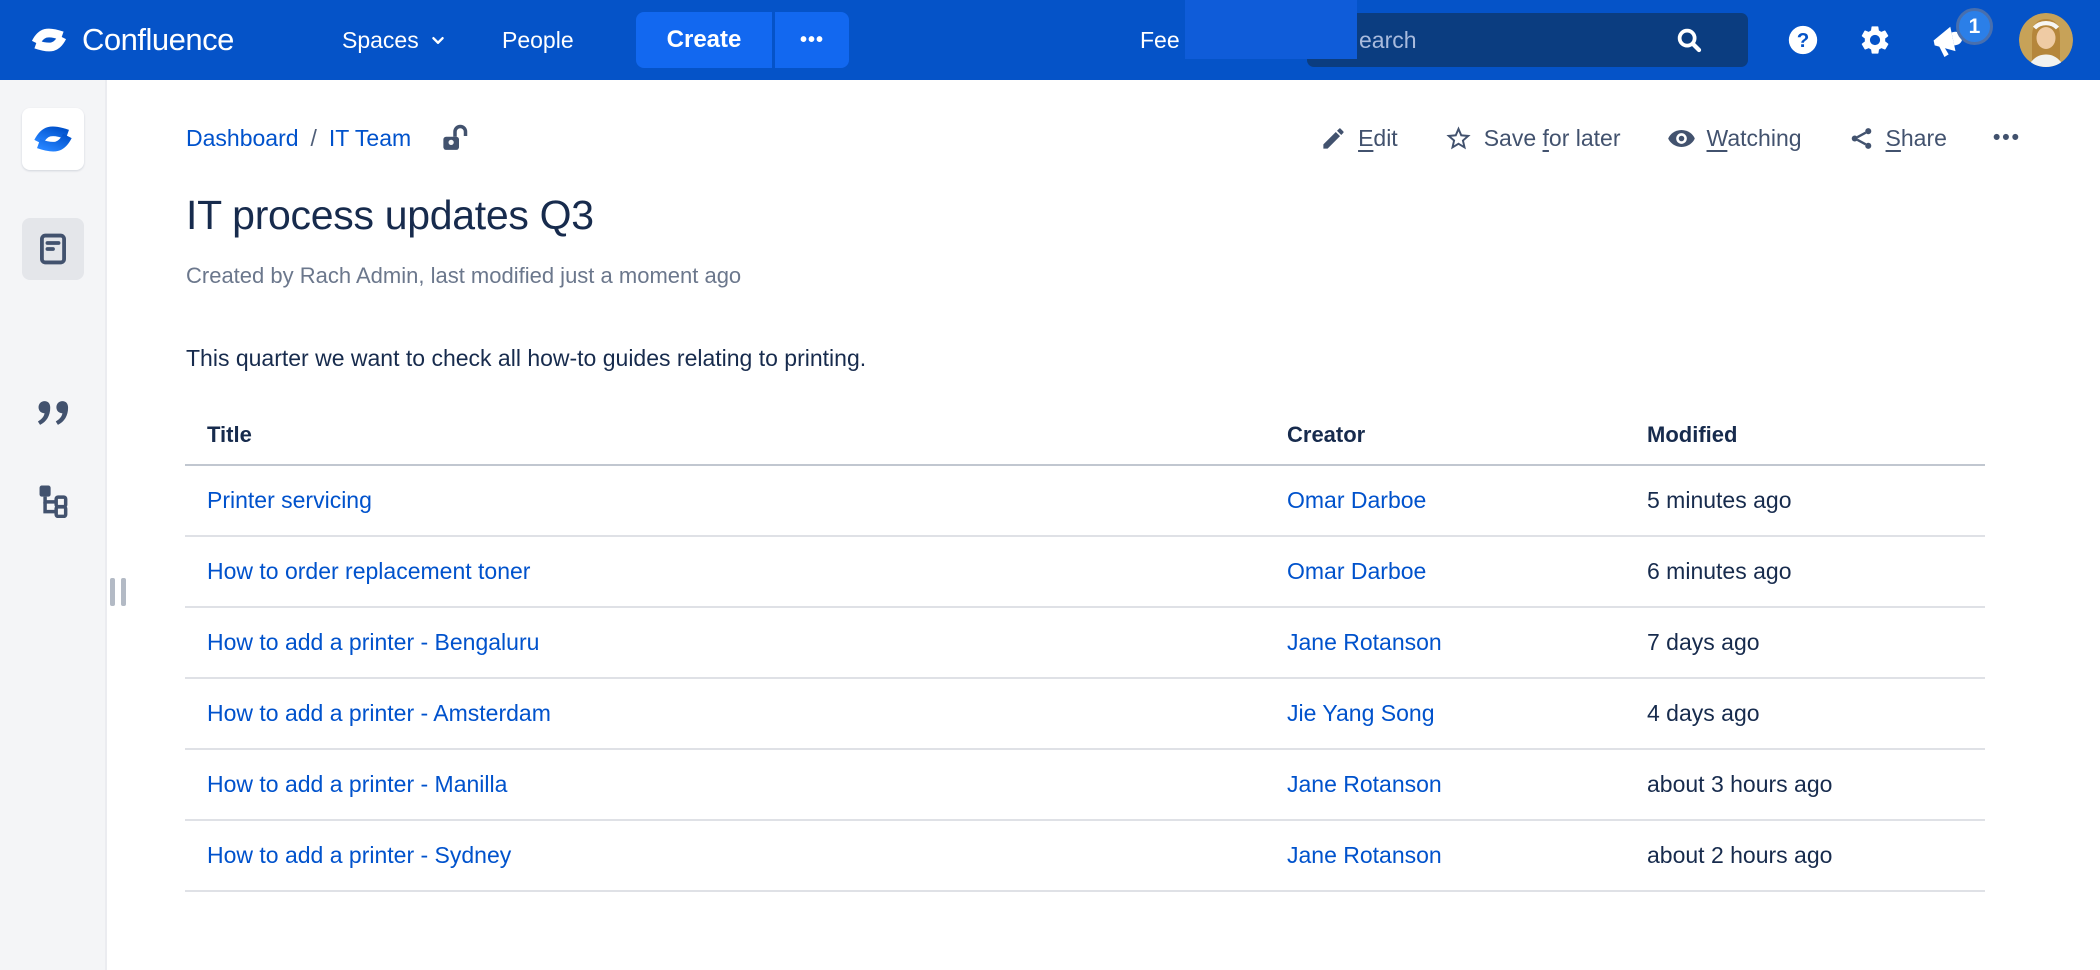 The width and height of the screenshot is (2100, 970). What do you see at coordinates (49, 40) in the screenshot?
I see `confluence-logo-icon` at bounding box center [49, 40].